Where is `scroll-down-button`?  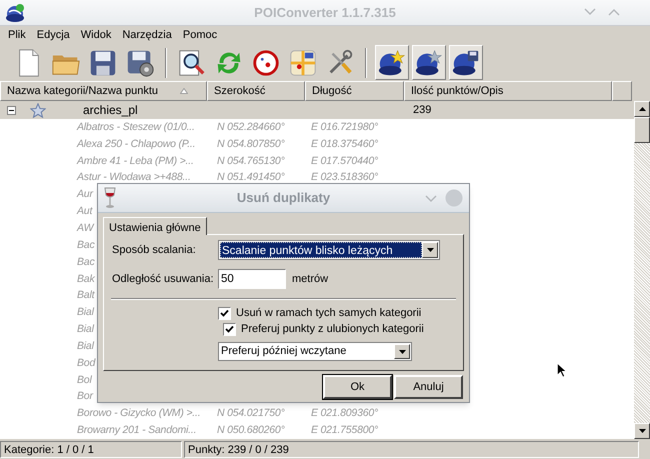 scroll-down-button is located at coordinates (642, 431).